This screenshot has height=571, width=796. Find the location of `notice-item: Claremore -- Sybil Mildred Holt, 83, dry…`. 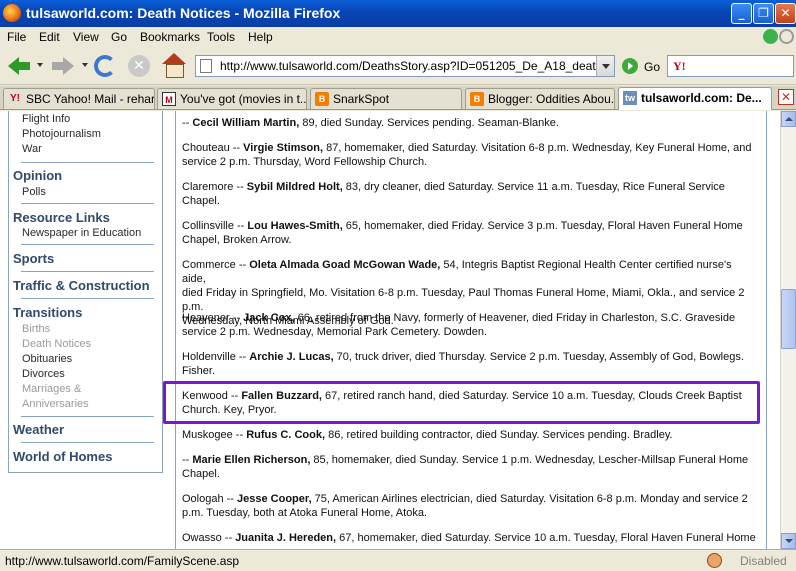

notice-item: Claremore -- Sybil Mildred Holt, 83, dry… is located at coordinates (469, 194).